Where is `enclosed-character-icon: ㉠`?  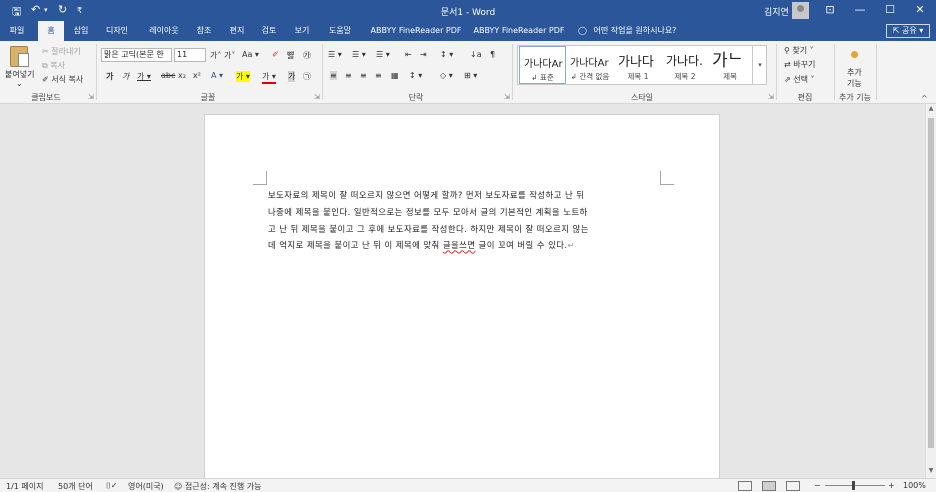 enclosed-character-icon: ㉠ is located at coordinates (307, 76).